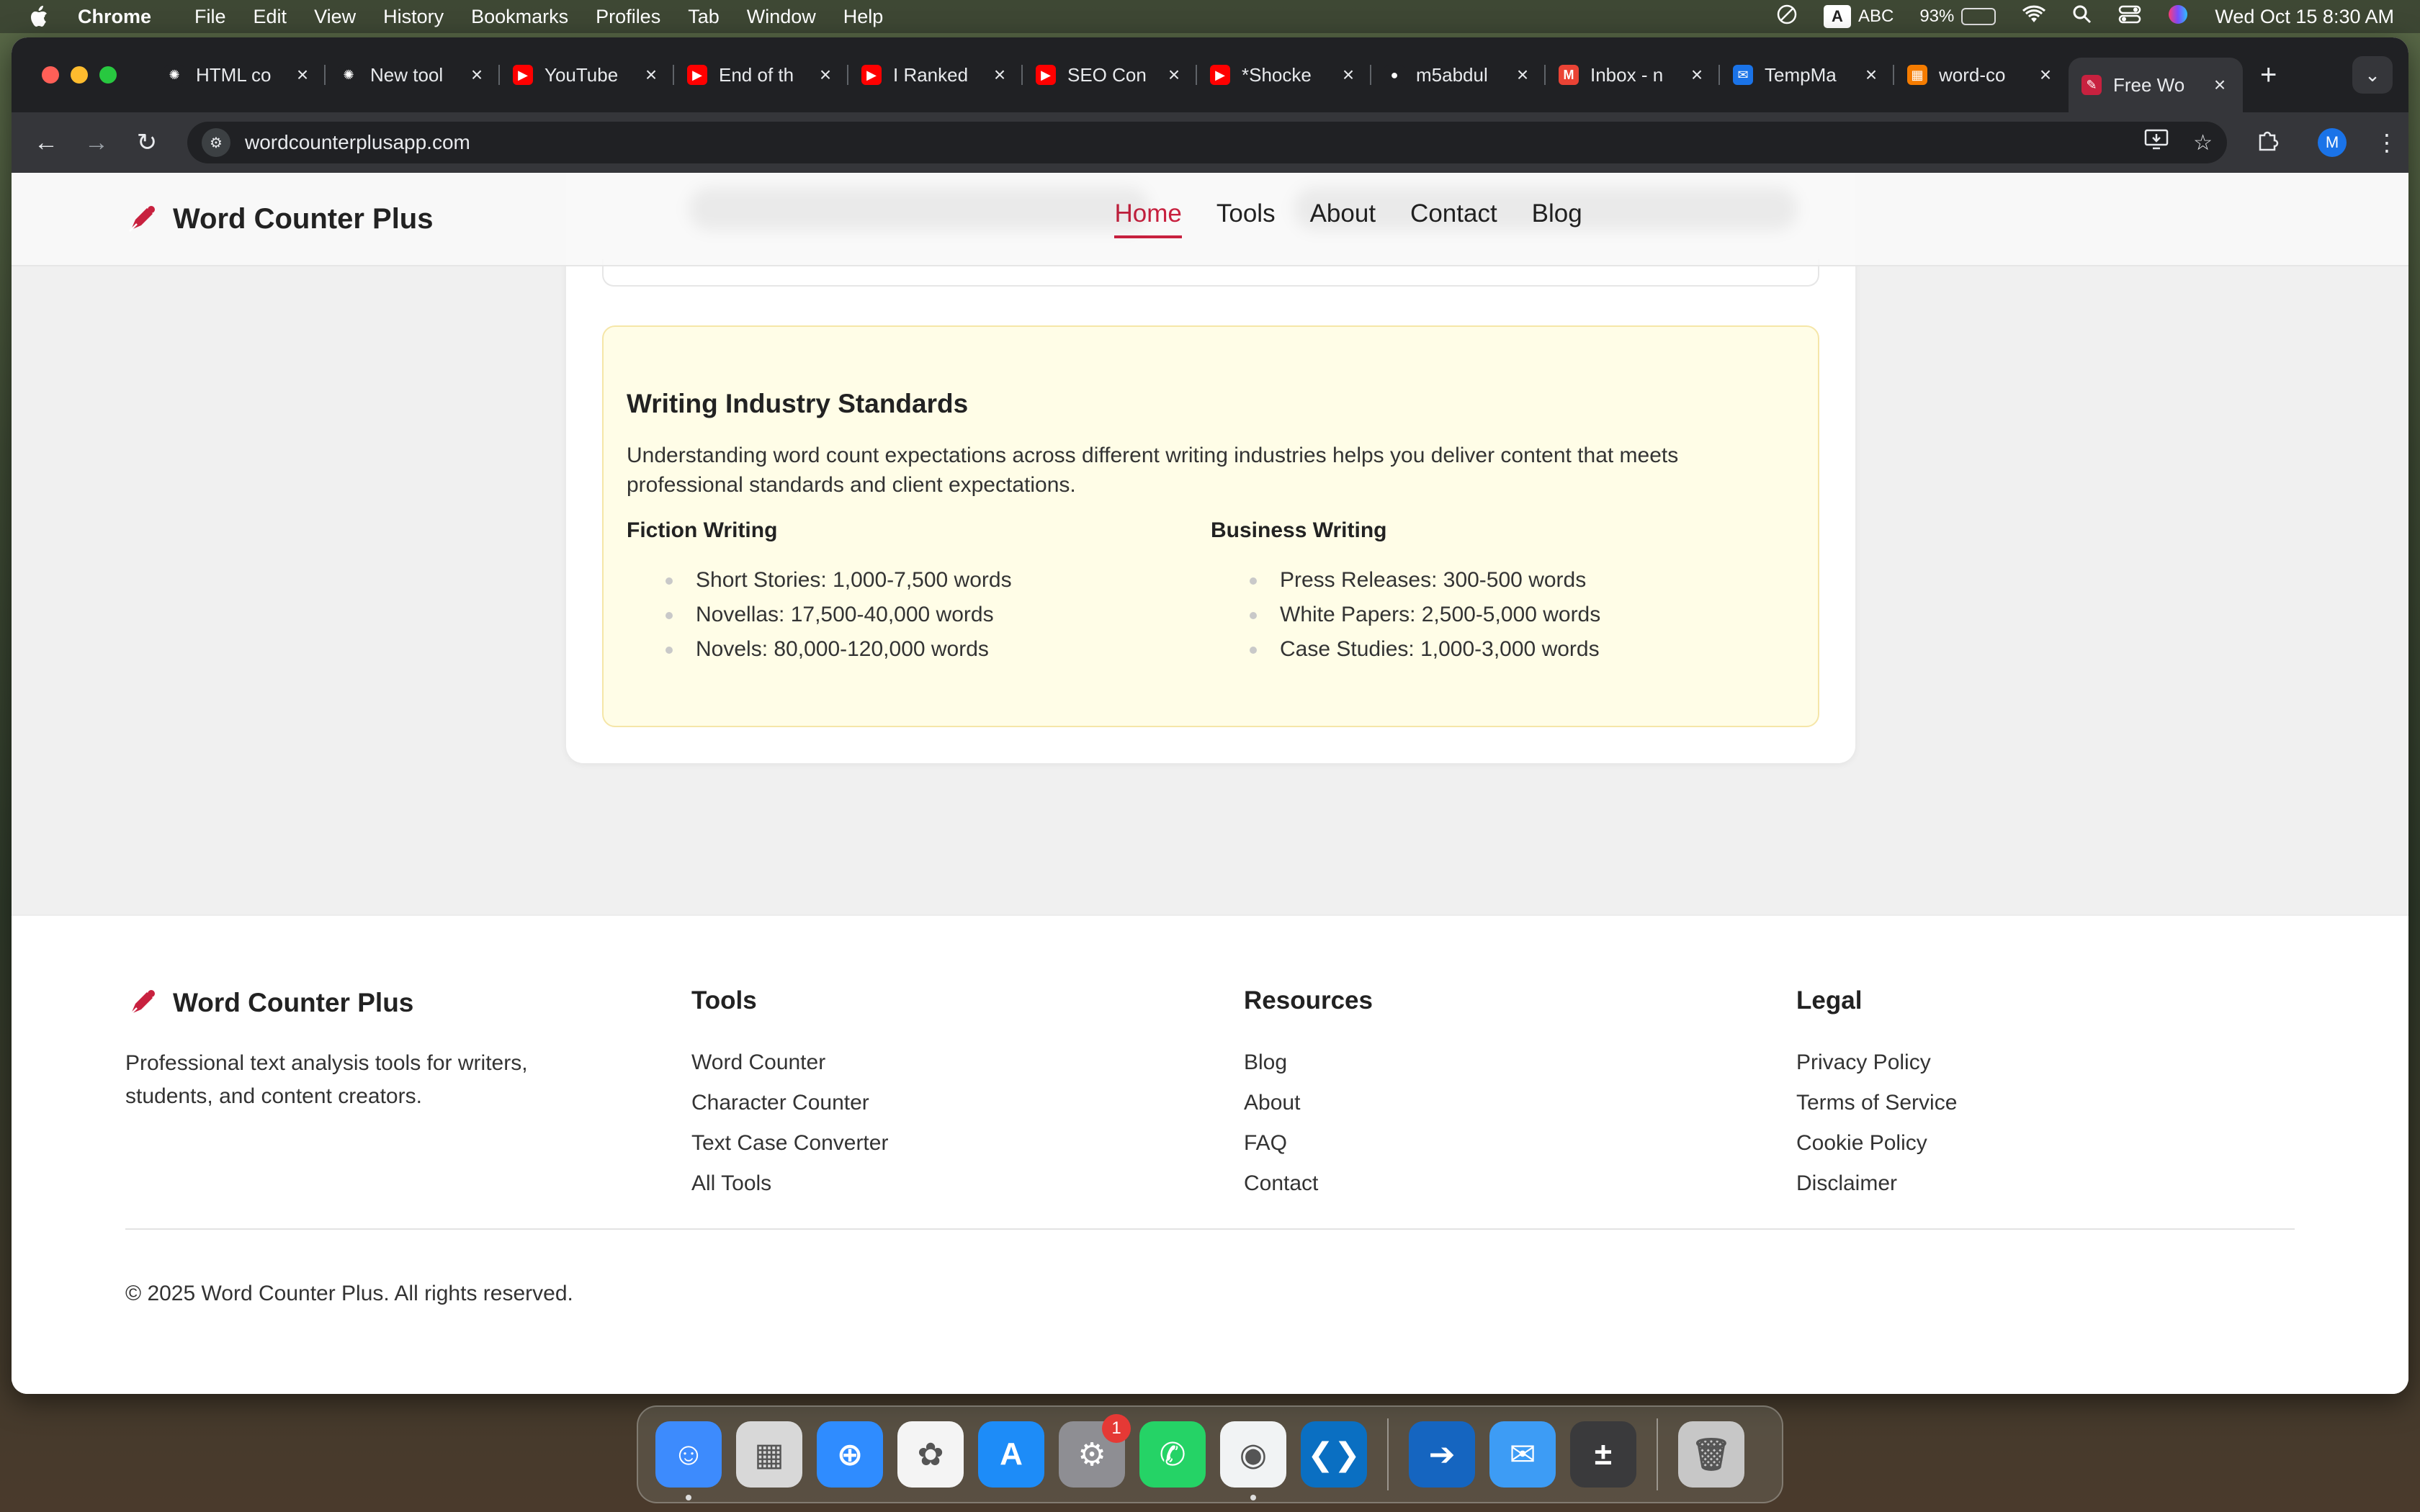  Describe the element at coordinates (270, 17) in the screenshot. I see `menu-edit: Edit` at that location.